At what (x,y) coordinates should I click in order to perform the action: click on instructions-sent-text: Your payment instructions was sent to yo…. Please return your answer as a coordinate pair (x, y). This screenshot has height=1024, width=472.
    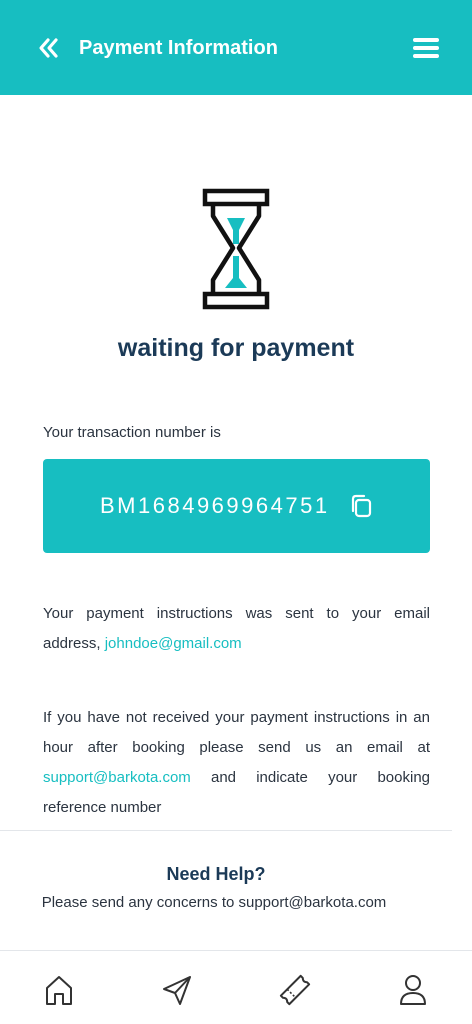
    Looking at the image, I should click on (236, 629).